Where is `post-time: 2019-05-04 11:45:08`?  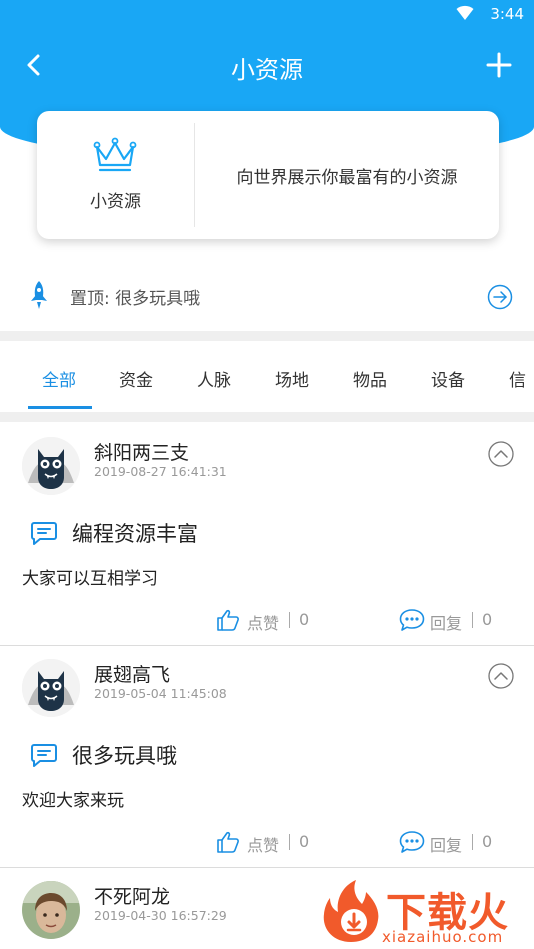 post-time: 2019-05-04 11:45:08 is located at coordinates (160, 693).